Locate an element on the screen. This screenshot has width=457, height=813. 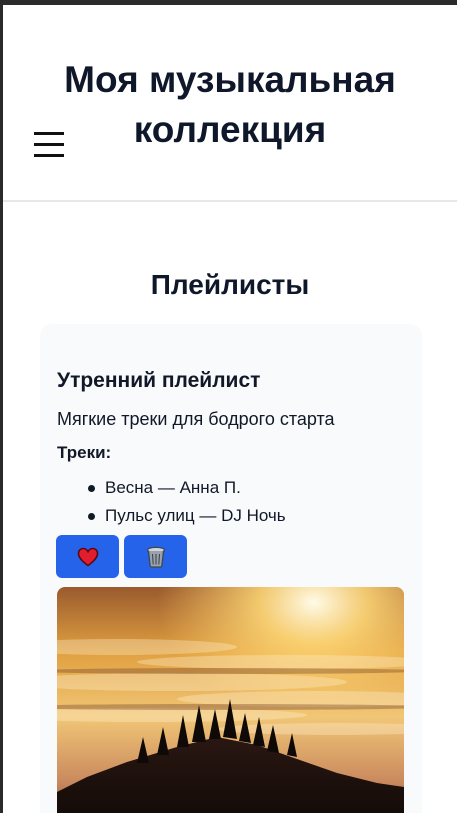
track-item: Пульс улиц — DJ Ночь is located at coordinates (187, 516).